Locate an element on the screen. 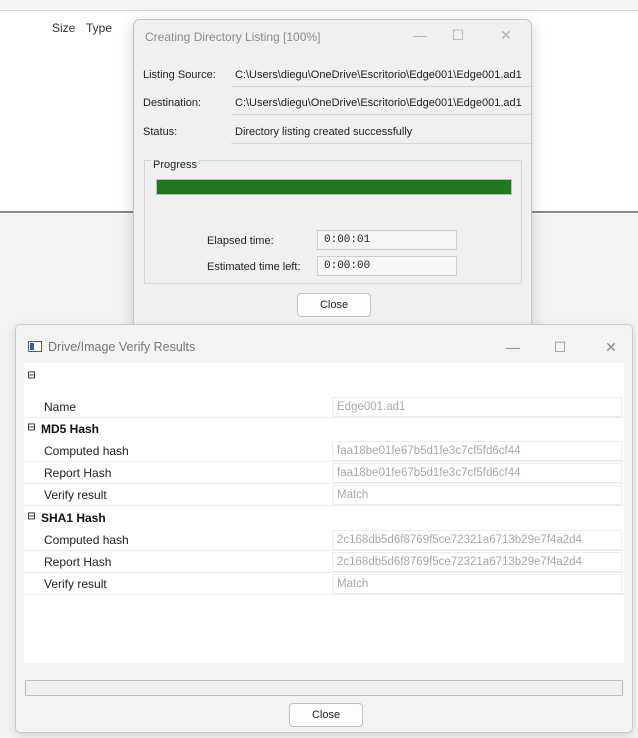  name-key: Name is located at coordinates (60, 407).